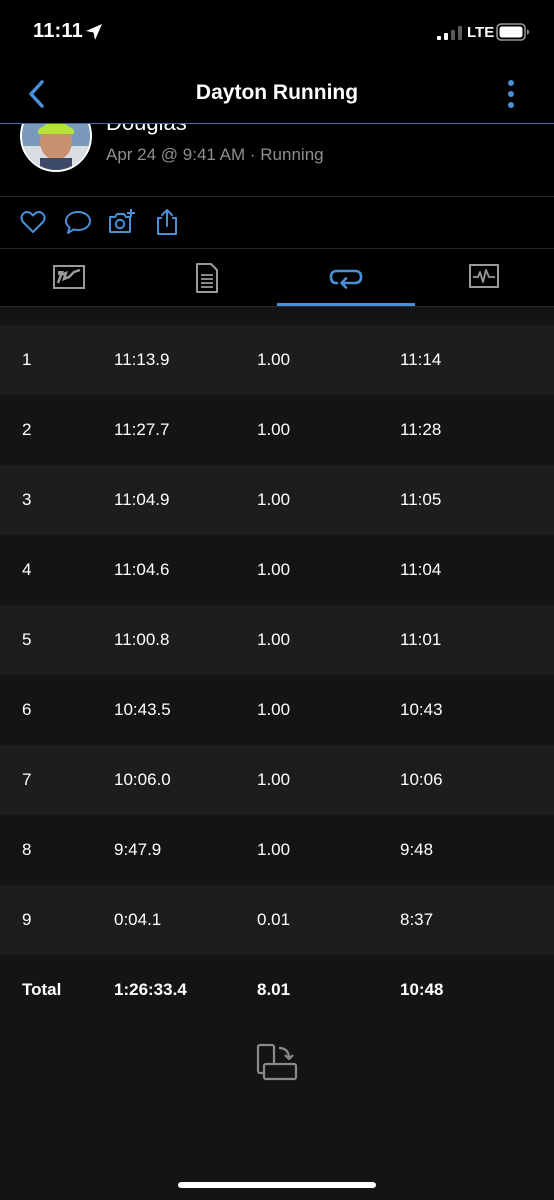 This screenshot has height=1200, width=554. Describe the element at coordinates (346, 304) in the screenshot. I see `selected-tab-indicator` at that location.